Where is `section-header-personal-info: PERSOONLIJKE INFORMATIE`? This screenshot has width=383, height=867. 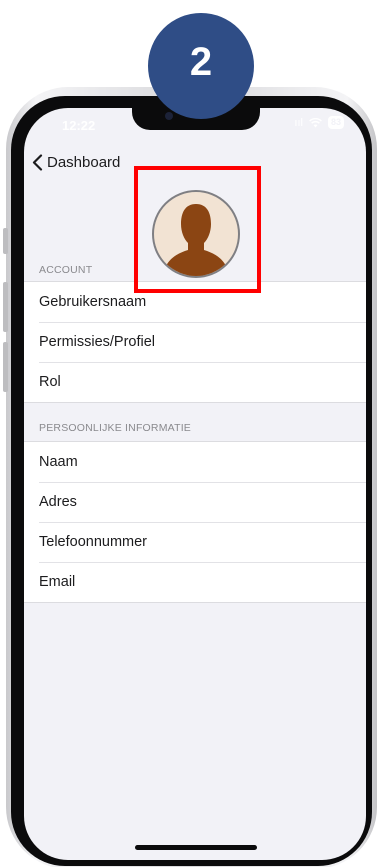
section-header-personal-info: PERSOONLIJKE INFORMATIE is located at coordinates (115, 428).